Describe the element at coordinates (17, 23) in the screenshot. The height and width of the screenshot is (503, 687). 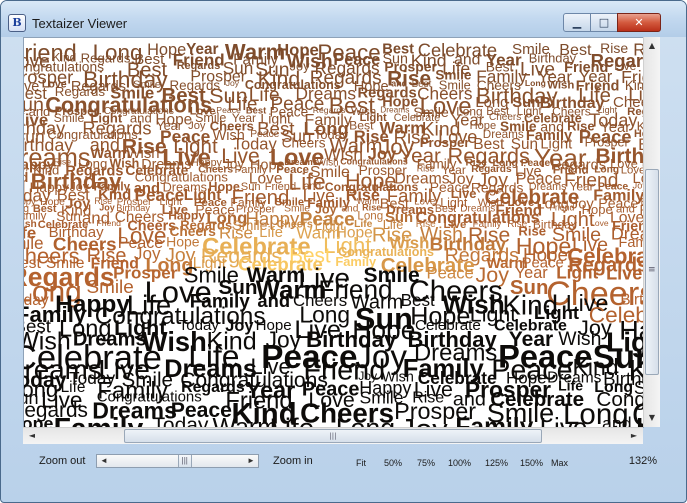
I see `textaizer-app-icon: B` at that location.